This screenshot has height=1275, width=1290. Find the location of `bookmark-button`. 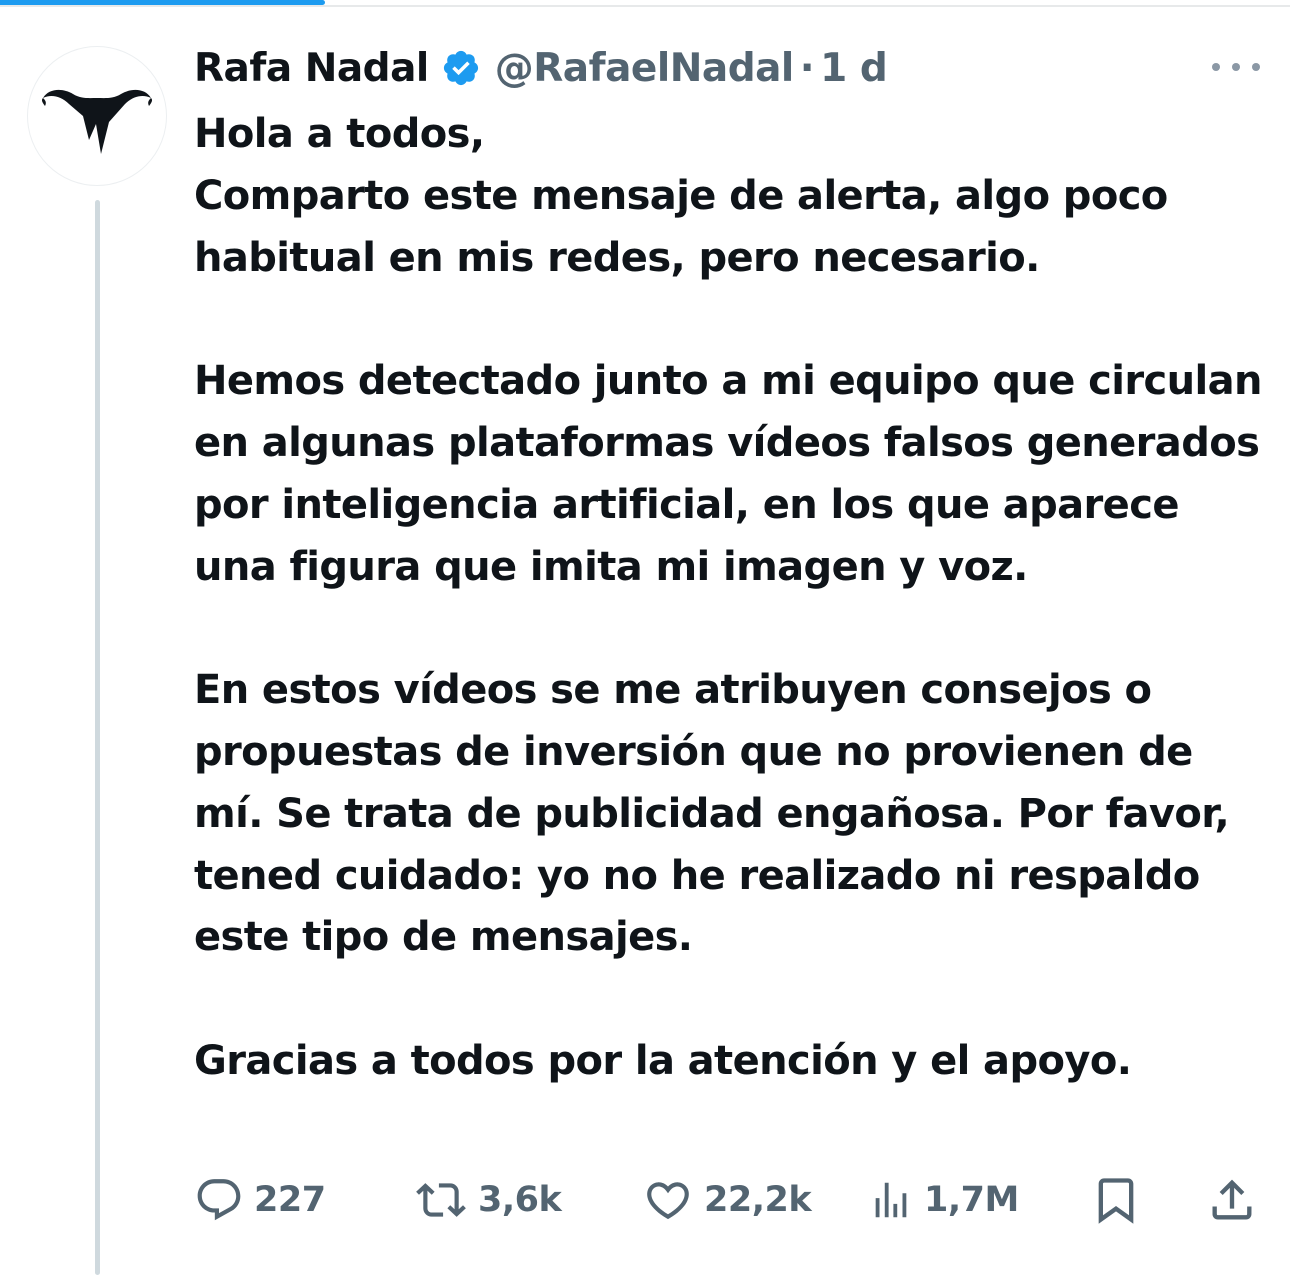

bookmark-button is located at coordinates (1116, 1200).